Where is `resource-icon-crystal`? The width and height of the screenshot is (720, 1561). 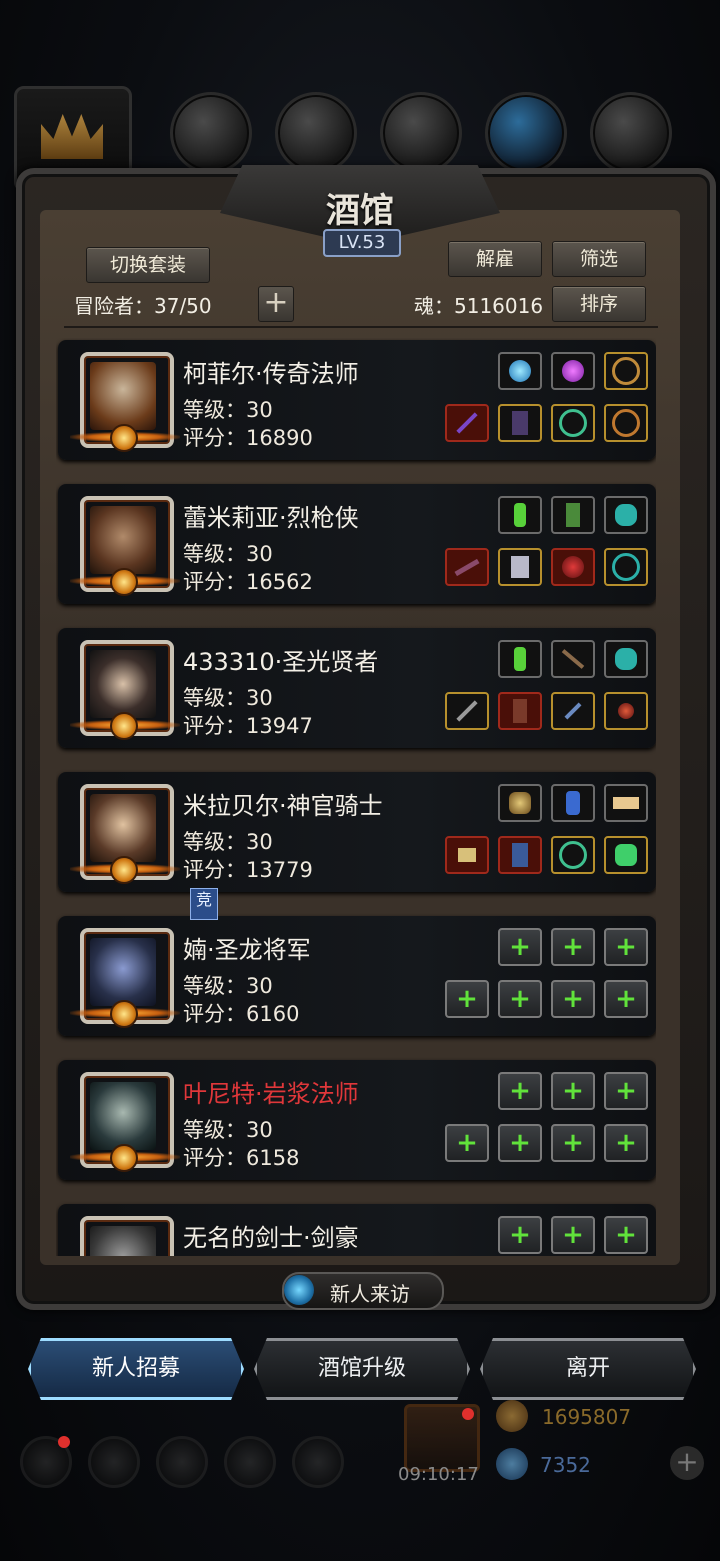 resource-icon-crystal is located at coordinates (526, 133).